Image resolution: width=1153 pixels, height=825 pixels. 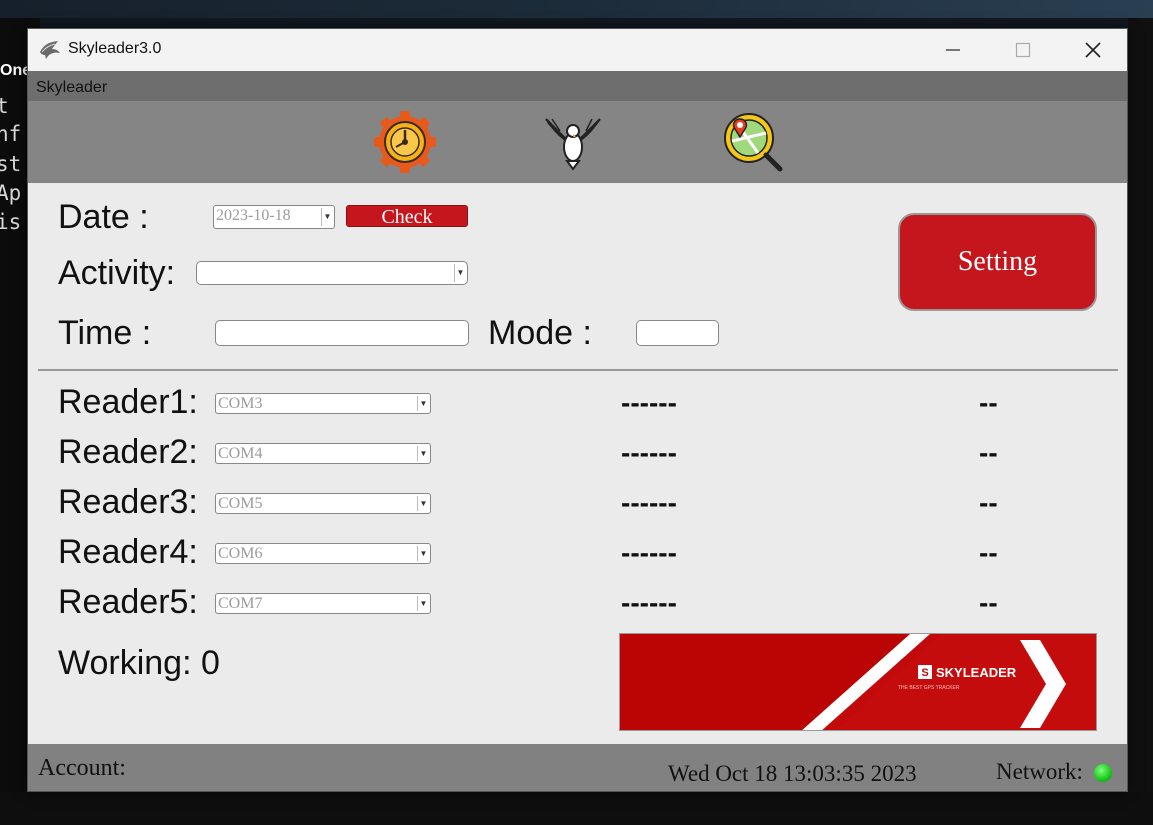 I want to click on activity-label: Activity:, so click(x=117, y=273).